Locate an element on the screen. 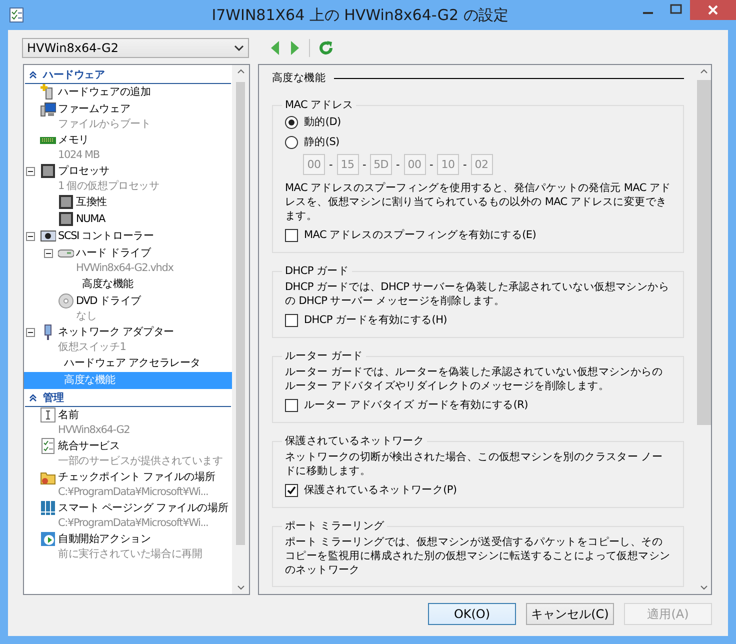 The image size is (736, 644). chevron-down-icon is located at coordinates (239, 48).